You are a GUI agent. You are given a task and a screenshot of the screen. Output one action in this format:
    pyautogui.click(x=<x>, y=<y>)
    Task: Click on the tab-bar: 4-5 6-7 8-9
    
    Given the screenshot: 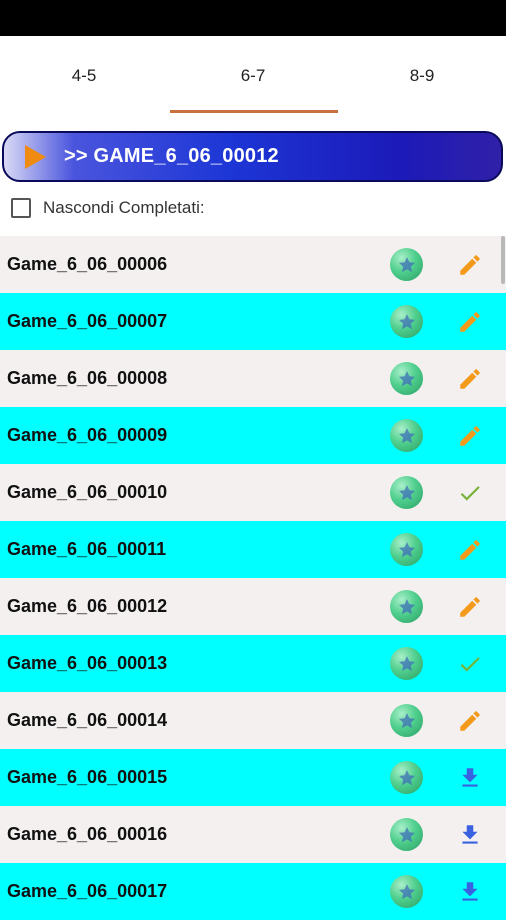 What is the action you would take?
    pyautogui.click(x=253, y=76)
    